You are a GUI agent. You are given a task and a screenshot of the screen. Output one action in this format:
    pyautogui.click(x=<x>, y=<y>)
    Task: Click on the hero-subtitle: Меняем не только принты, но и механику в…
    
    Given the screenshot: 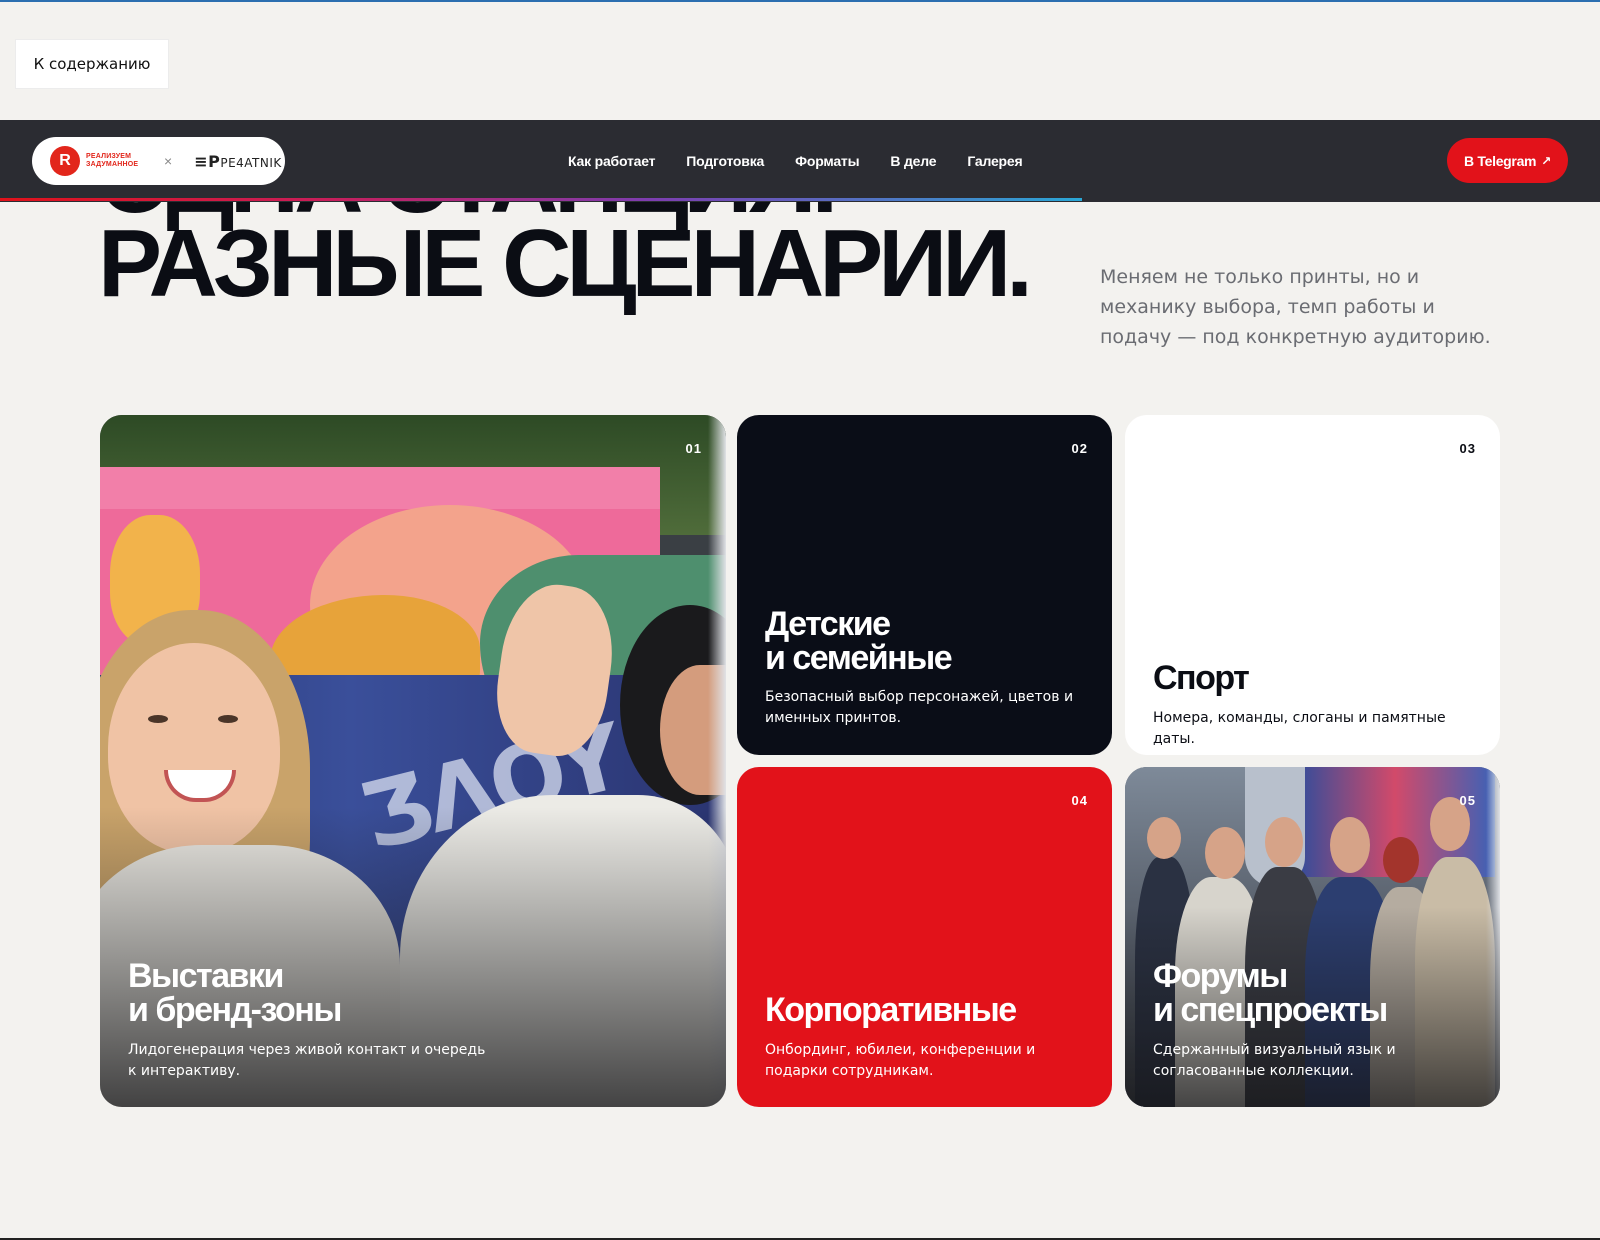 What is the action you would take?
    pyautogui.click(x=1295, y=307)
    